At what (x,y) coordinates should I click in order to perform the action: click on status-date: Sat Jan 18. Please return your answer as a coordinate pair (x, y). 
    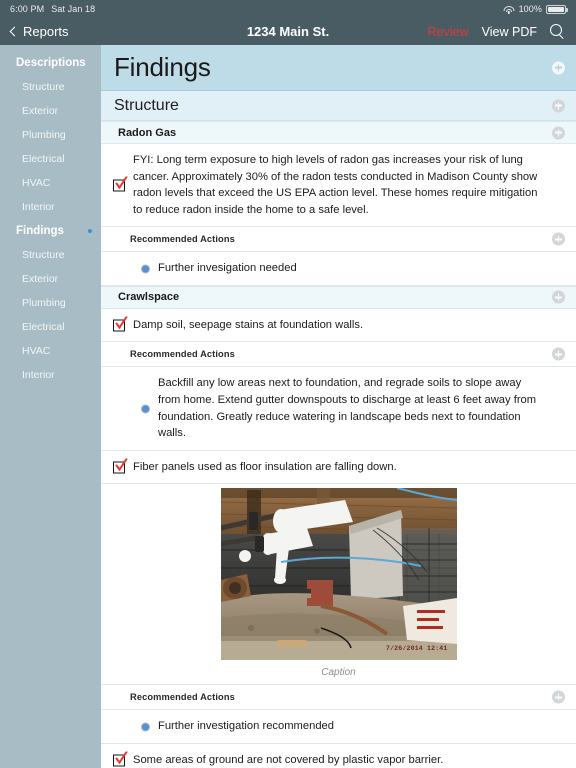
    Looking at the image, I should click on (73, 9).